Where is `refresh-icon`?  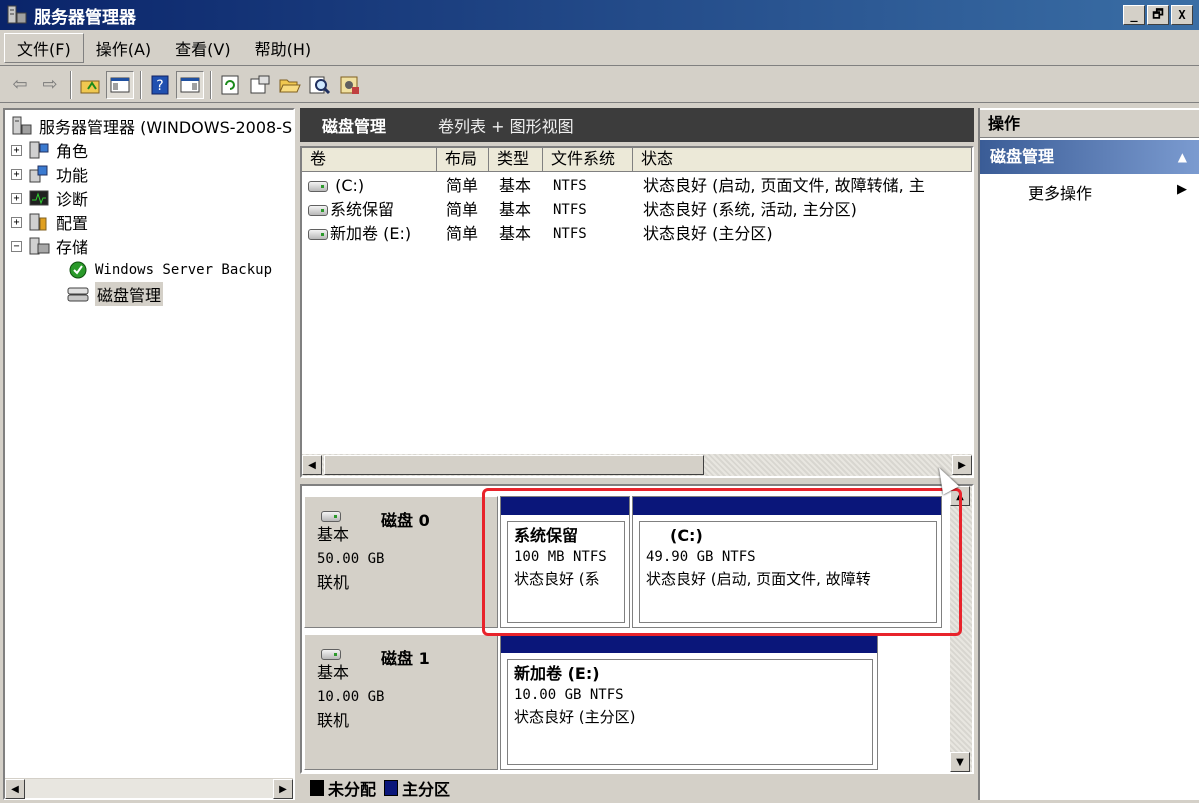 refresh-icon is located at coordinates (230, 85).